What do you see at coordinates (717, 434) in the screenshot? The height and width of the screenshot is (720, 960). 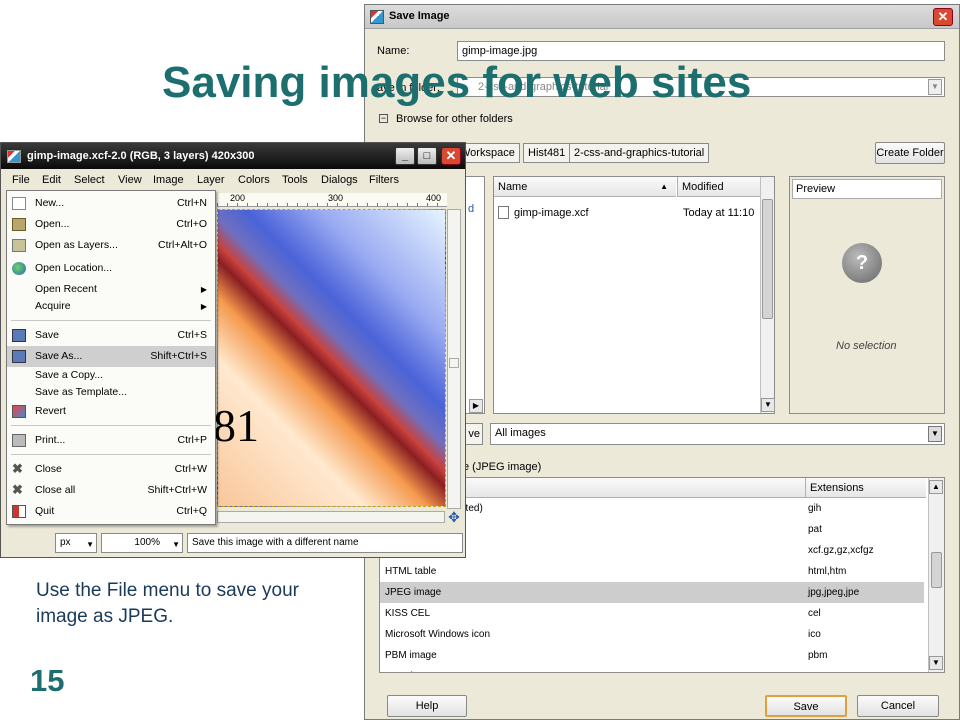 I see `file-filter-select: All images ▼` at bounding box center [717, 434].